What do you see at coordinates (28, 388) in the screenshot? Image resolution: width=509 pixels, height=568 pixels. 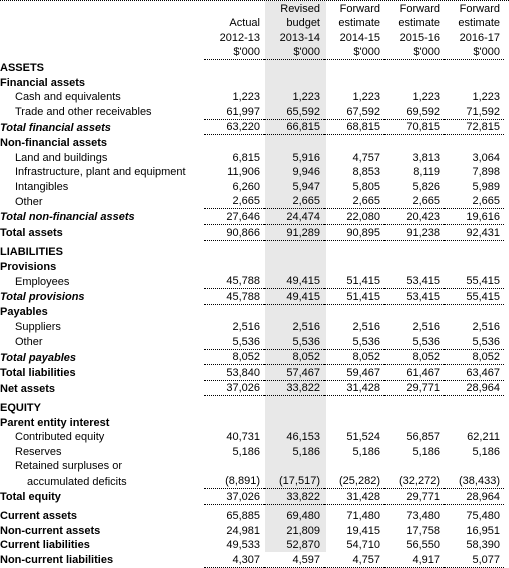 I see `row-label: Net assets` at bounding box center [28, 388].